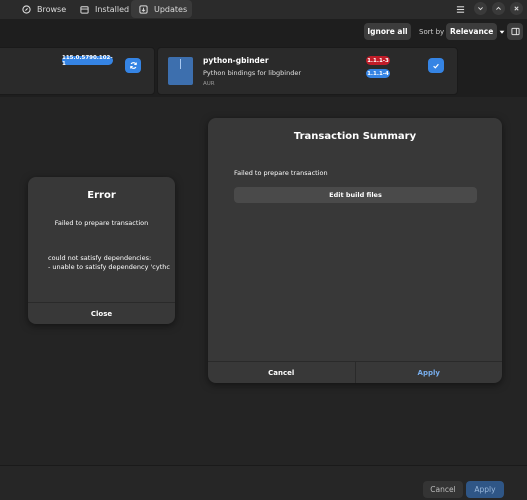  I want to click on apply-button: Apply, so click(429, 372).